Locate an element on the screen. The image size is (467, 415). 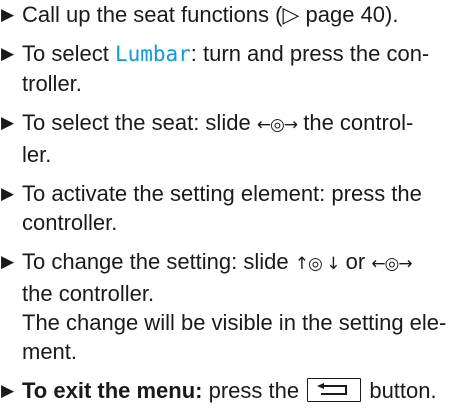
step-text: button. is located at coordinates (400, 390).